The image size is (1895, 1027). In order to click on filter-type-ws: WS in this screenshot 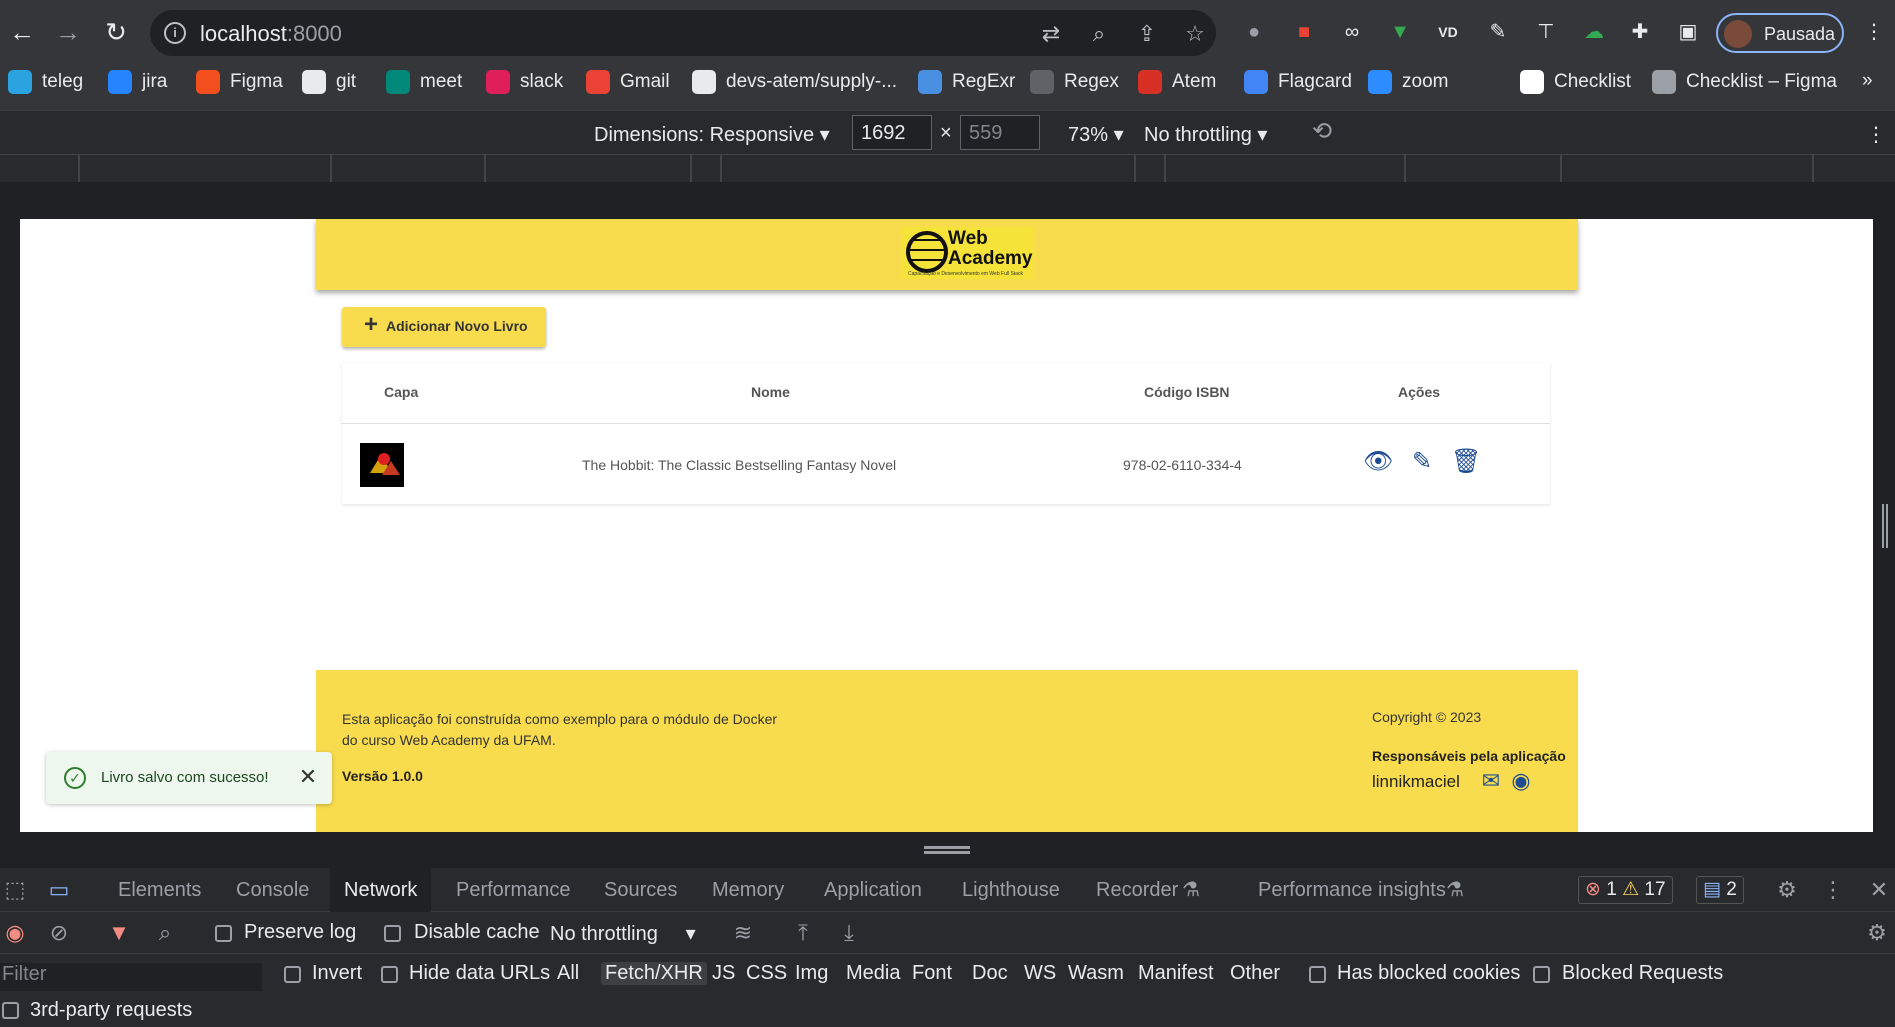, I will do `click(1040, 973)`.